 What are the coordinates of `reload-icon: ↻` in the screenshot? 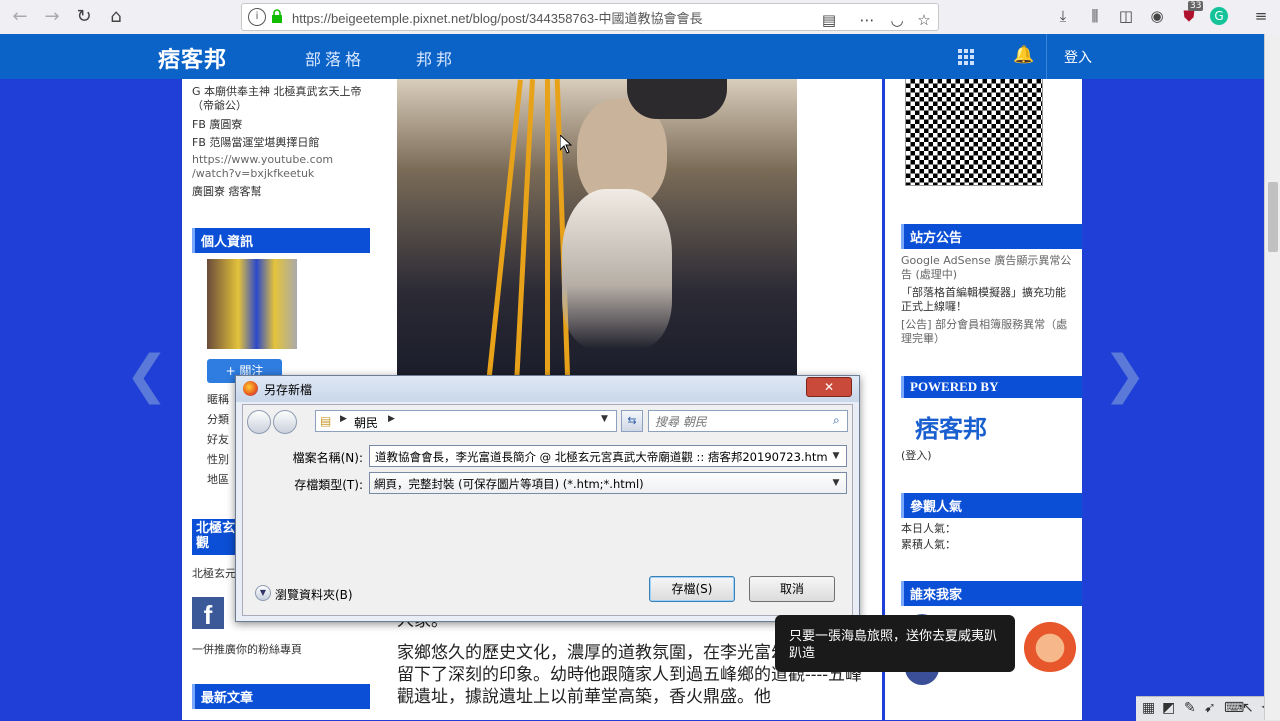 It's located at (84, 17).